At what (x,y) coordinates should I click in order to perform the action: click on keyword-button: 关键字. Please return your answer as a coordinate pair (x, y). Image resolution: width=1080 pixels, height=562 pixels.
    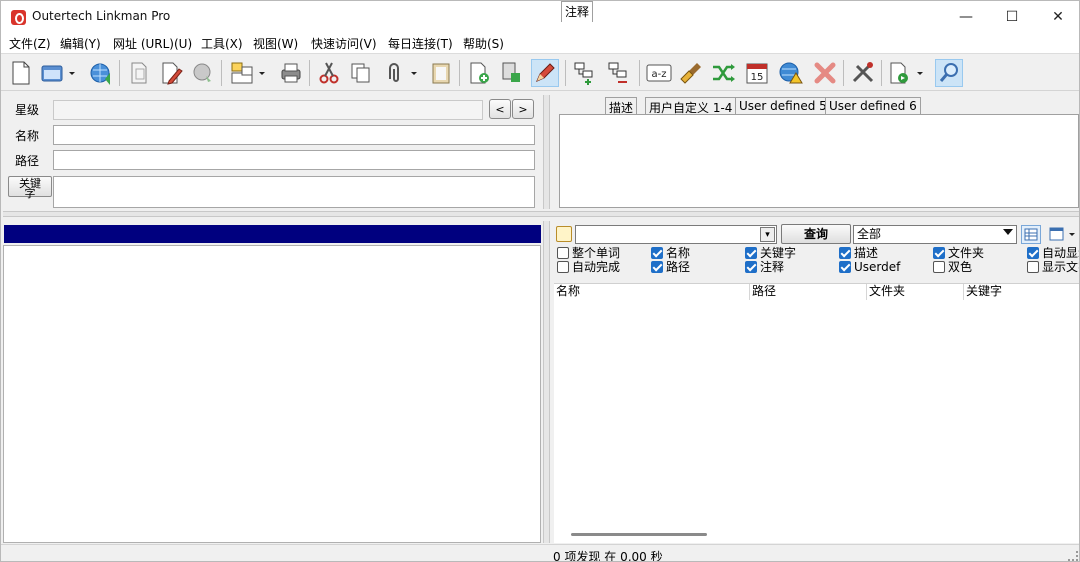
    Looking at the image, I should click on (30, 187).